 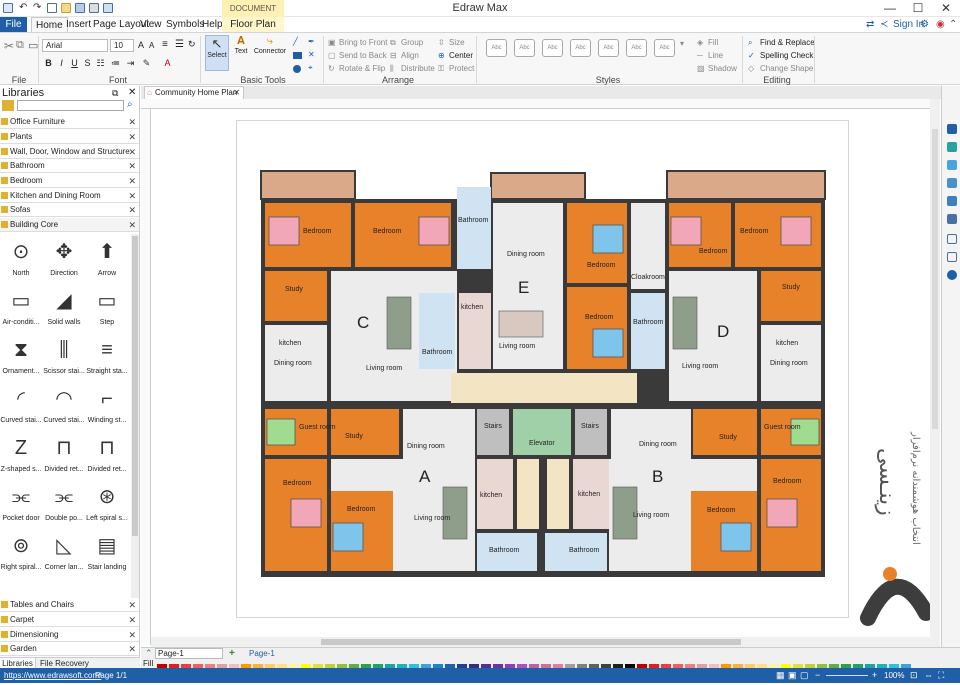 What do you see at coordinates (115, 93) in the screenshot?
I see `libraries-options-icon: ⧉` at bounding box center [115, 93].